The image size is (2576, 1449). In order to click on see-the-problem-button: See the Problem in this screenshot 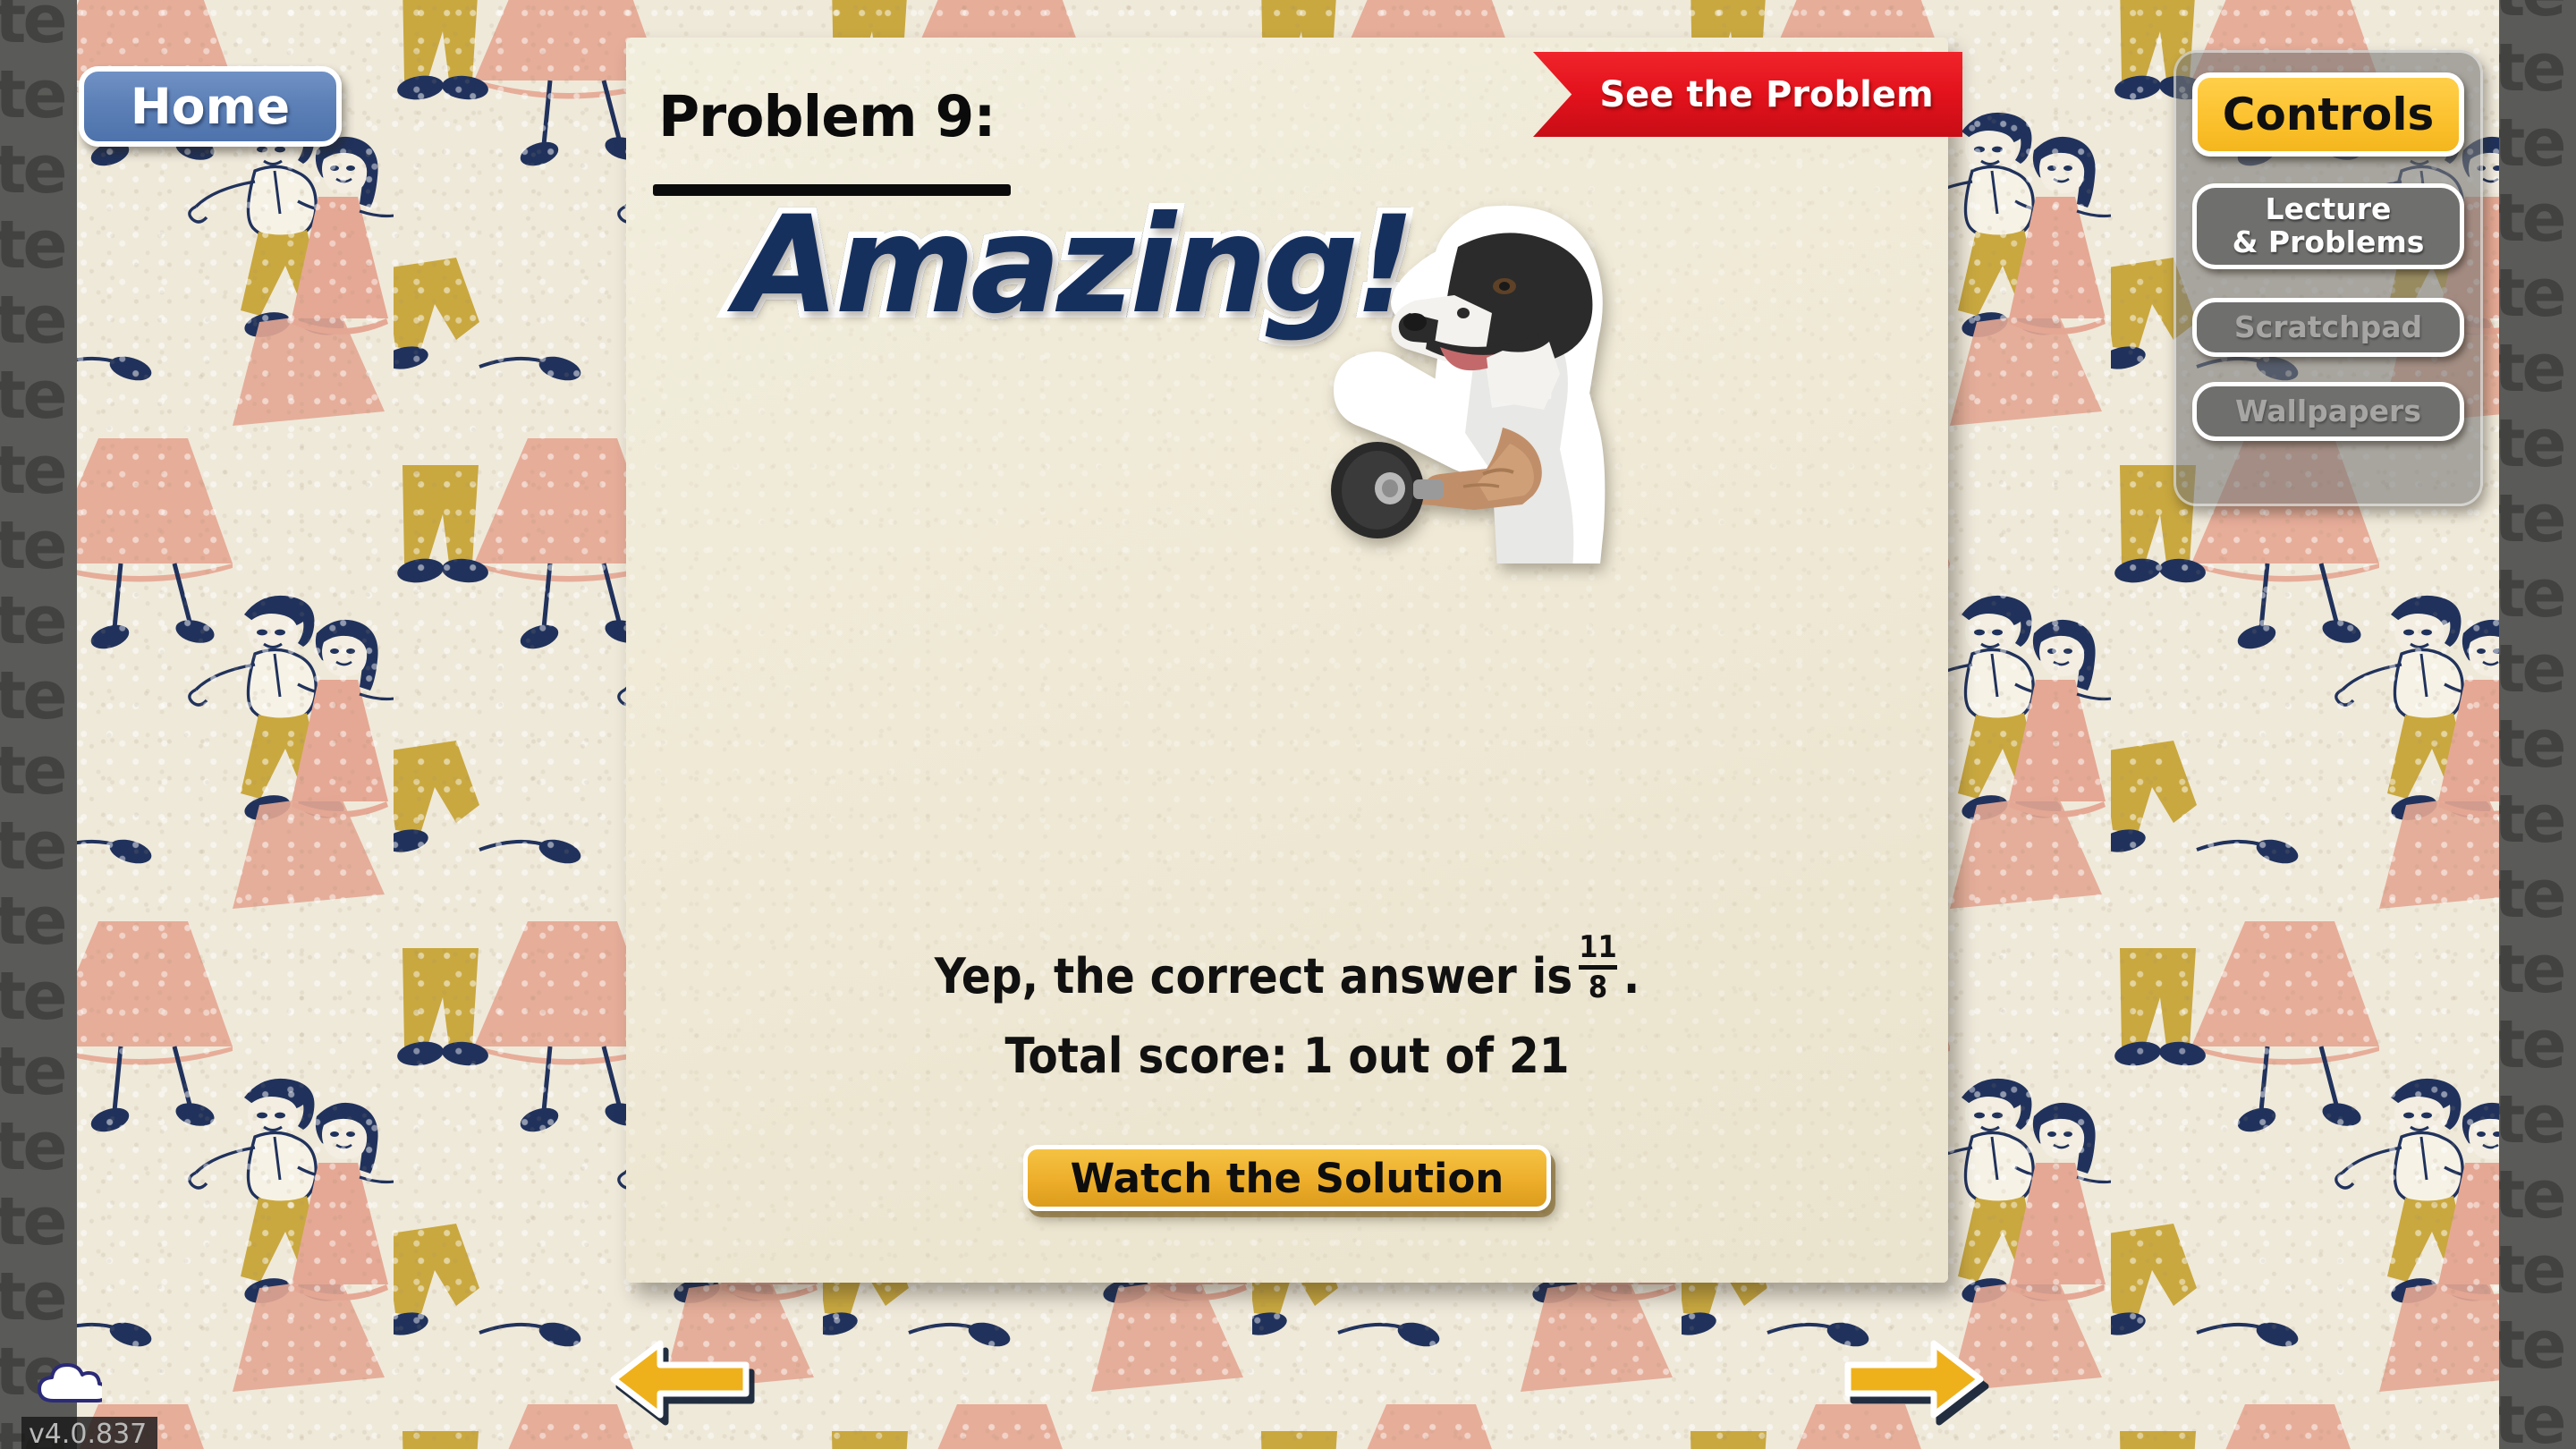, I will do `click(1747, 94)`.